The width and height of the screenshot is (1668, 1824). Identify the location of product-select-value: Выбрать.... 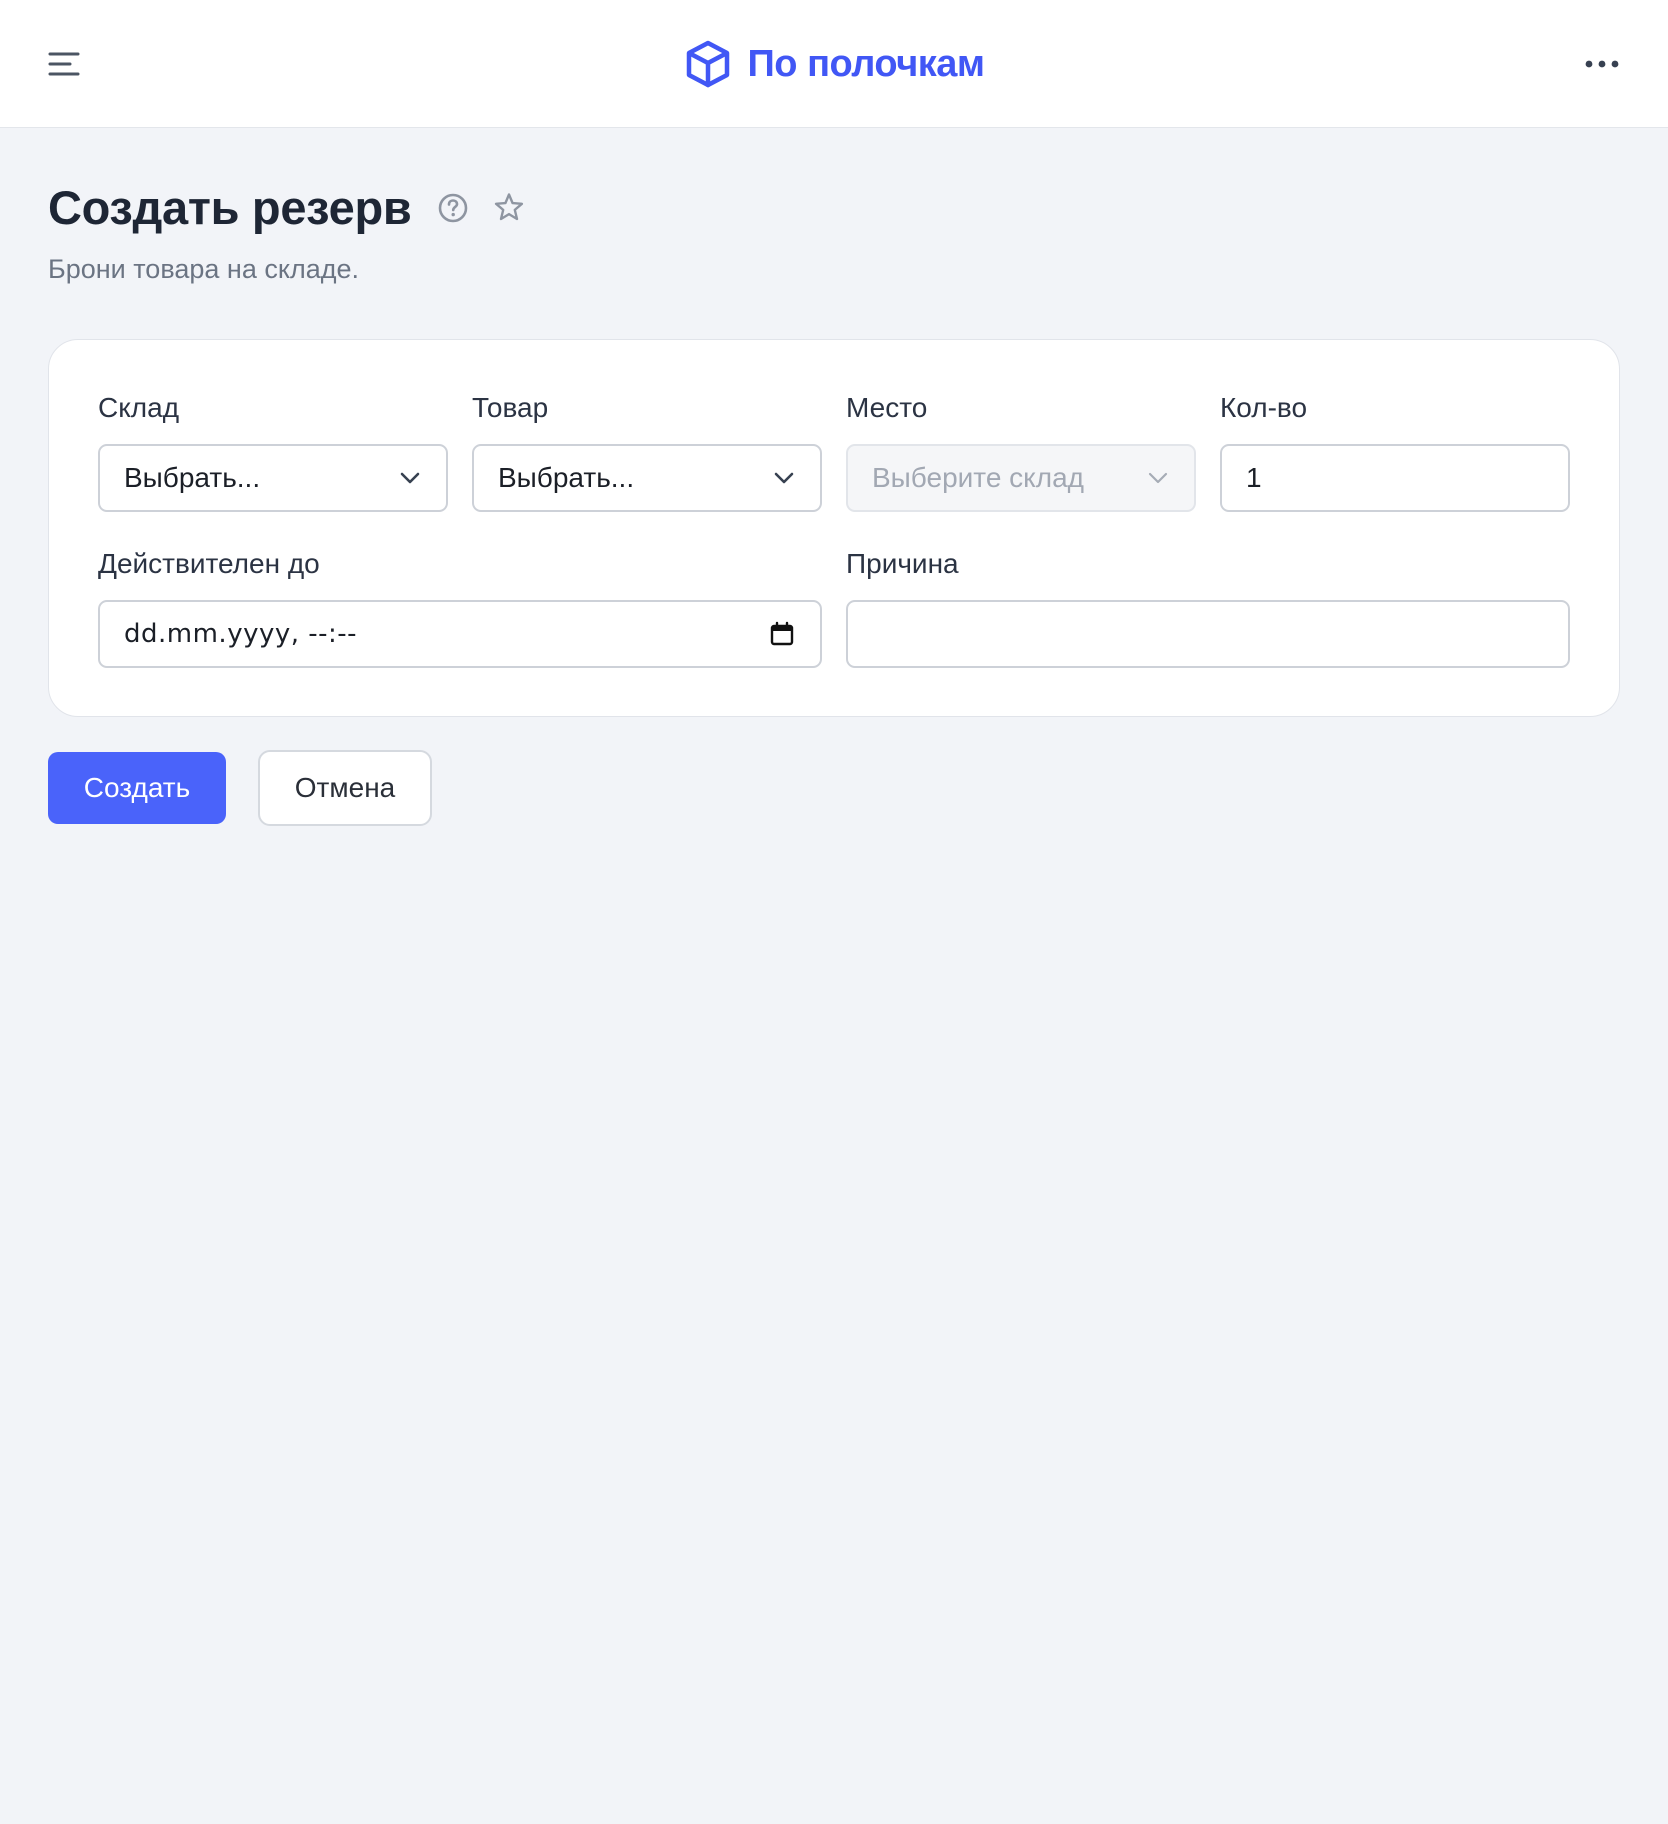
(566, 477).